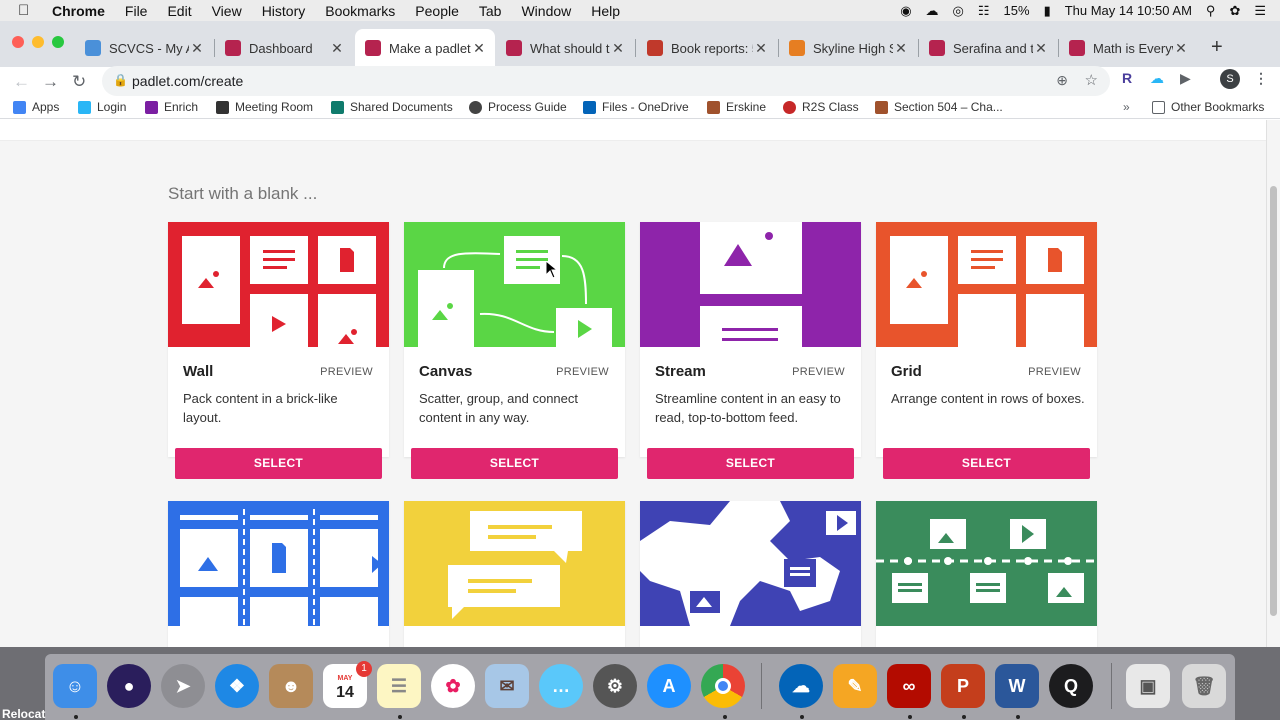 This screenshot has width=1280, height=721. Describe the element at coordinates (21, 82) in the screenshot. I see `back-arrow-icon: ←` at that location.